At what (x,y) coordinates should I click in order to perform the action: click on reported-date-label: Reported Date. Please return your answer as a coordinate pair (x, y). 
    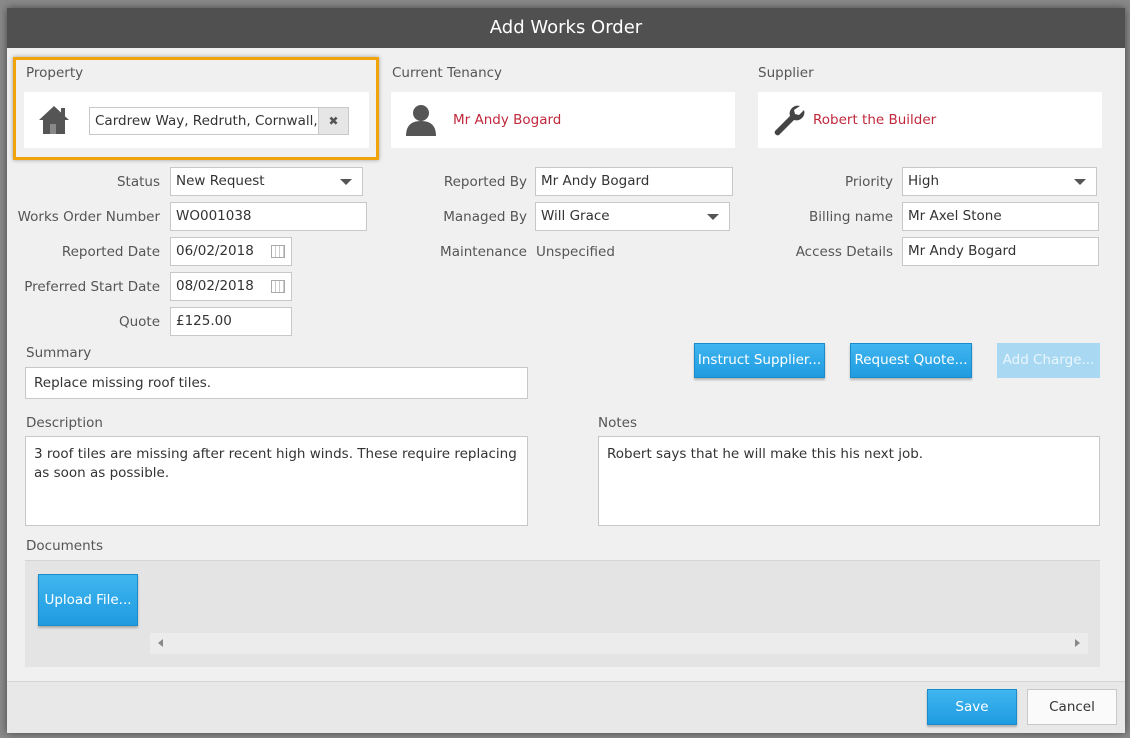
    Looking at the image, I should click on (110, 252).